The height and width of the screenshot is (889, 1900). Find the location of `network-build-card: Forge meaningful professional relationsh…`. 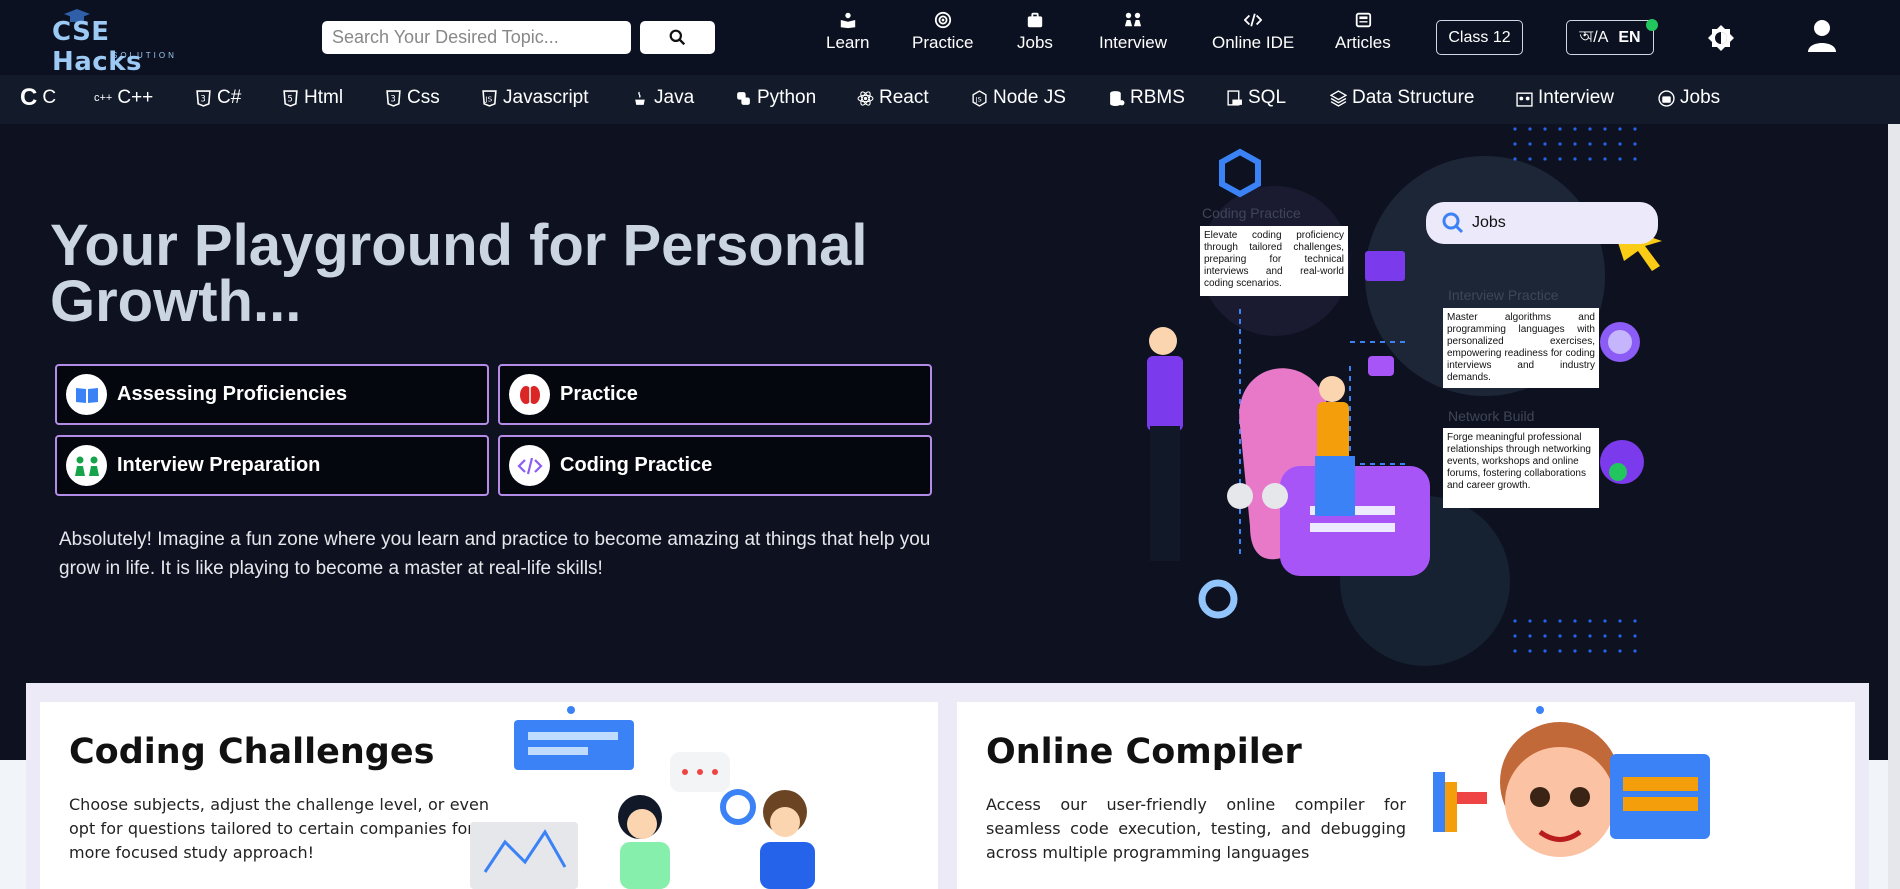

network-build-card: Forge meaningful professional relationsh… is located at coordinates (1521, 468).